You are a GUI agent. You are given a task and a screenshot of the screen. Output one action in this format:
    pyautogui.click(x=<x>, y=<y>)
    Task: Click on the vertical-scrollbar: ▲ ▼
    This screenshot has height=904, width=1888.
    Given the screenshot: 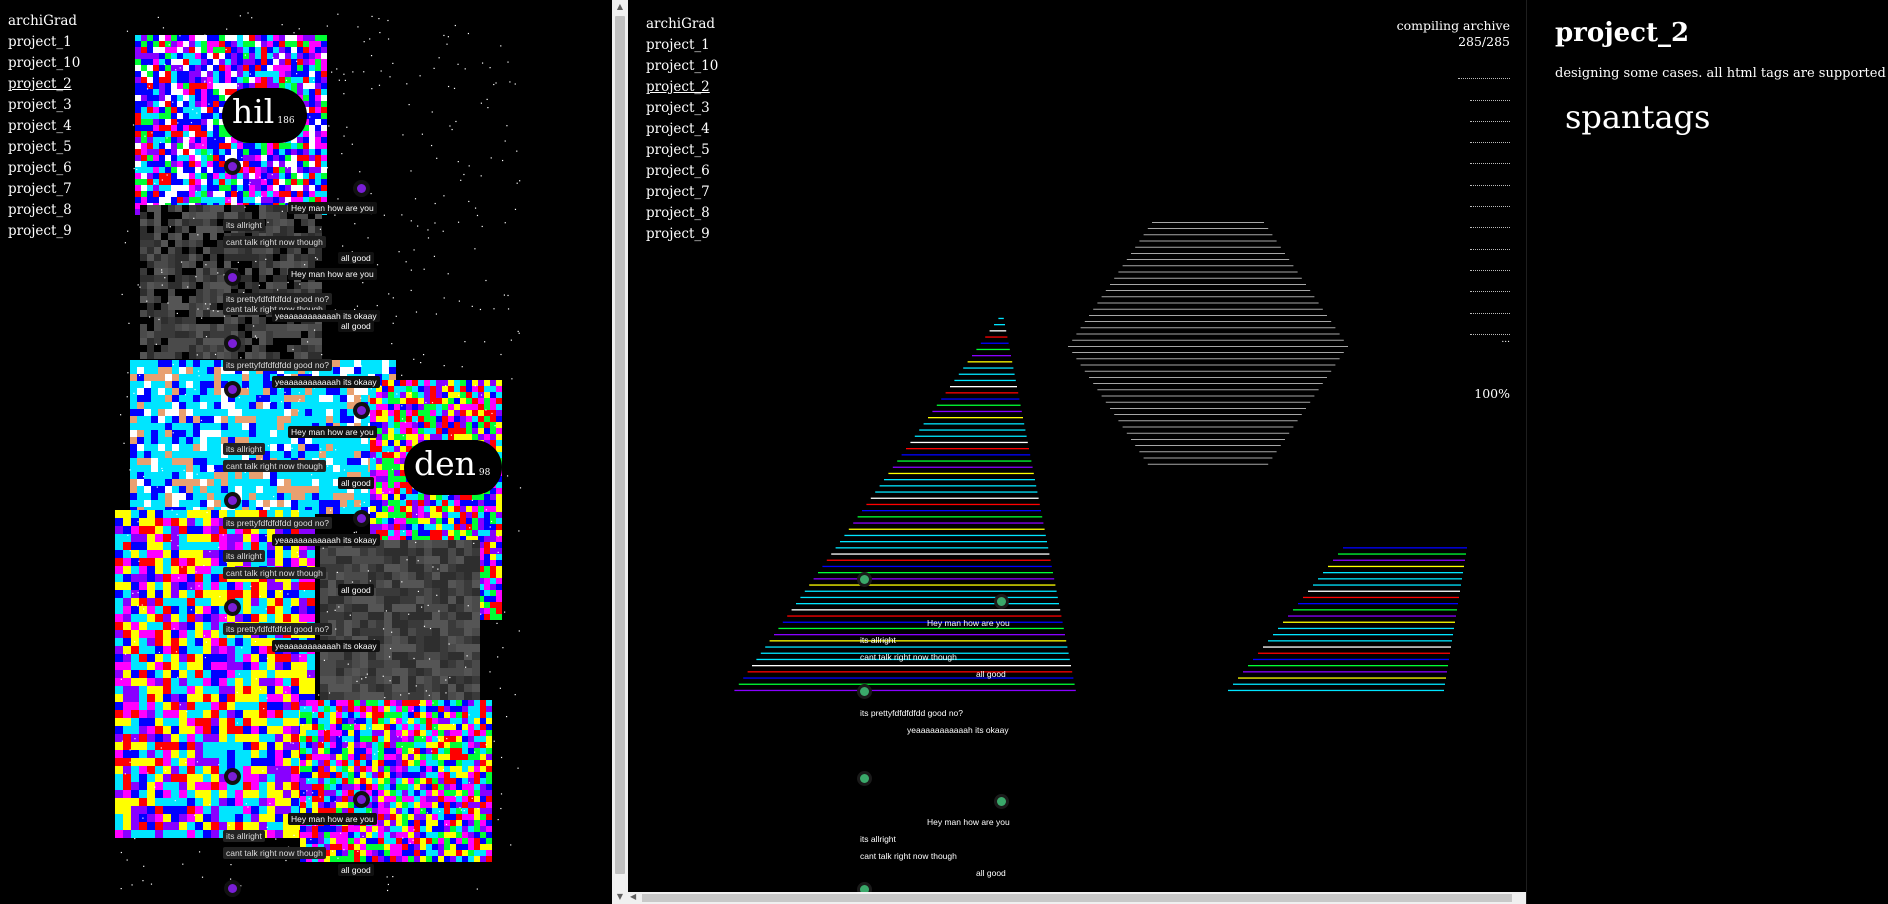 What is the action you would take?
    pyautogui.click(x=620, y=452)
    